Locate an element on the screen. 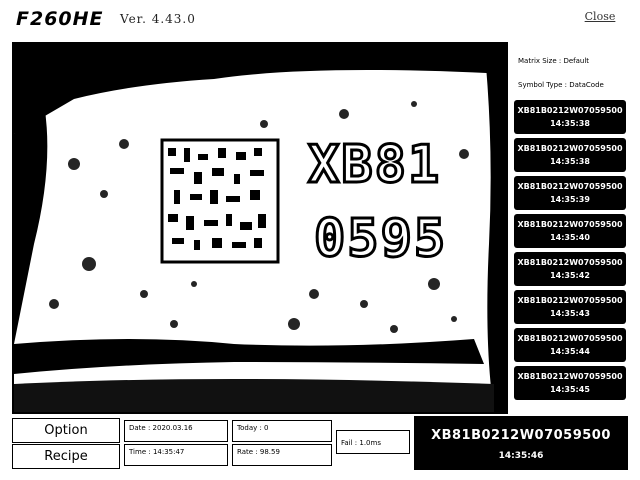  read-time: 14:35:45 is located at coordinates (570, 389).